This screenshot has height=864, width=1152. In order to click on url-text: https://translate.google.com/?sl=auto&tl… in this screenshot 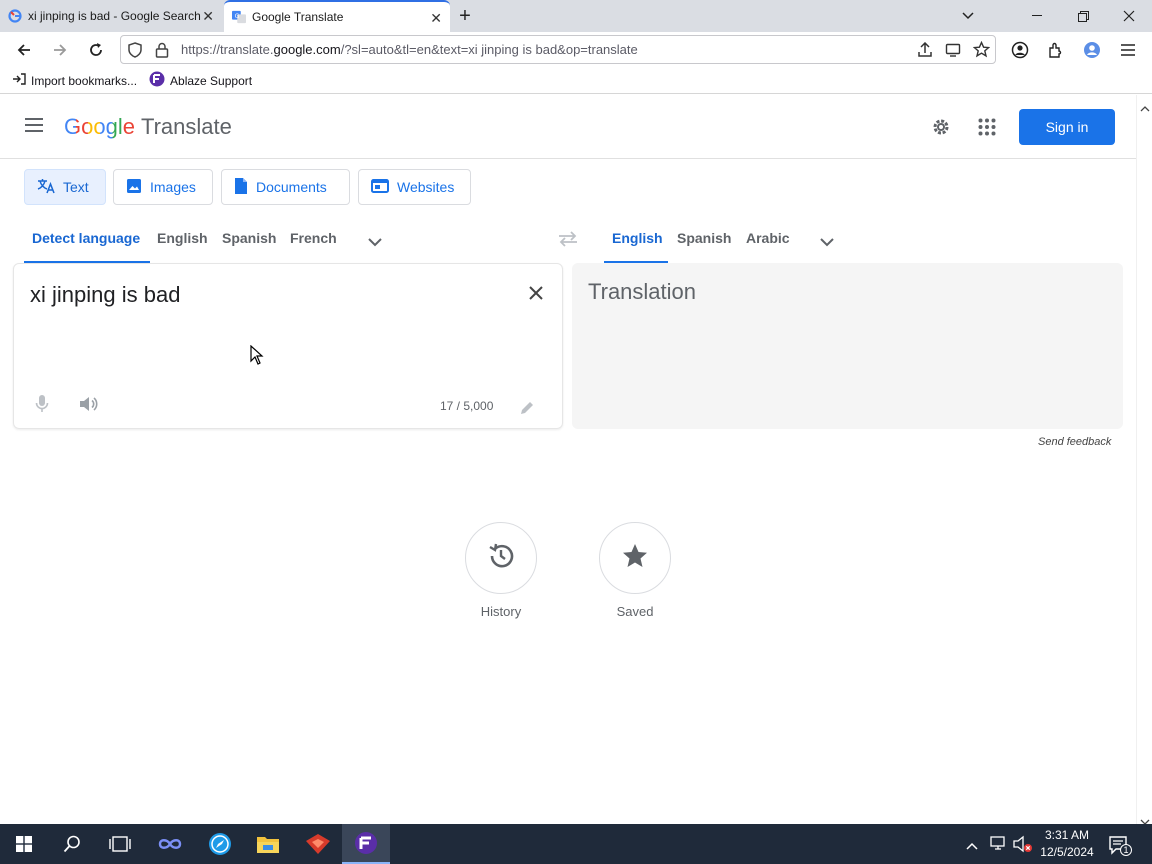, I will do `click(409, 49)`.